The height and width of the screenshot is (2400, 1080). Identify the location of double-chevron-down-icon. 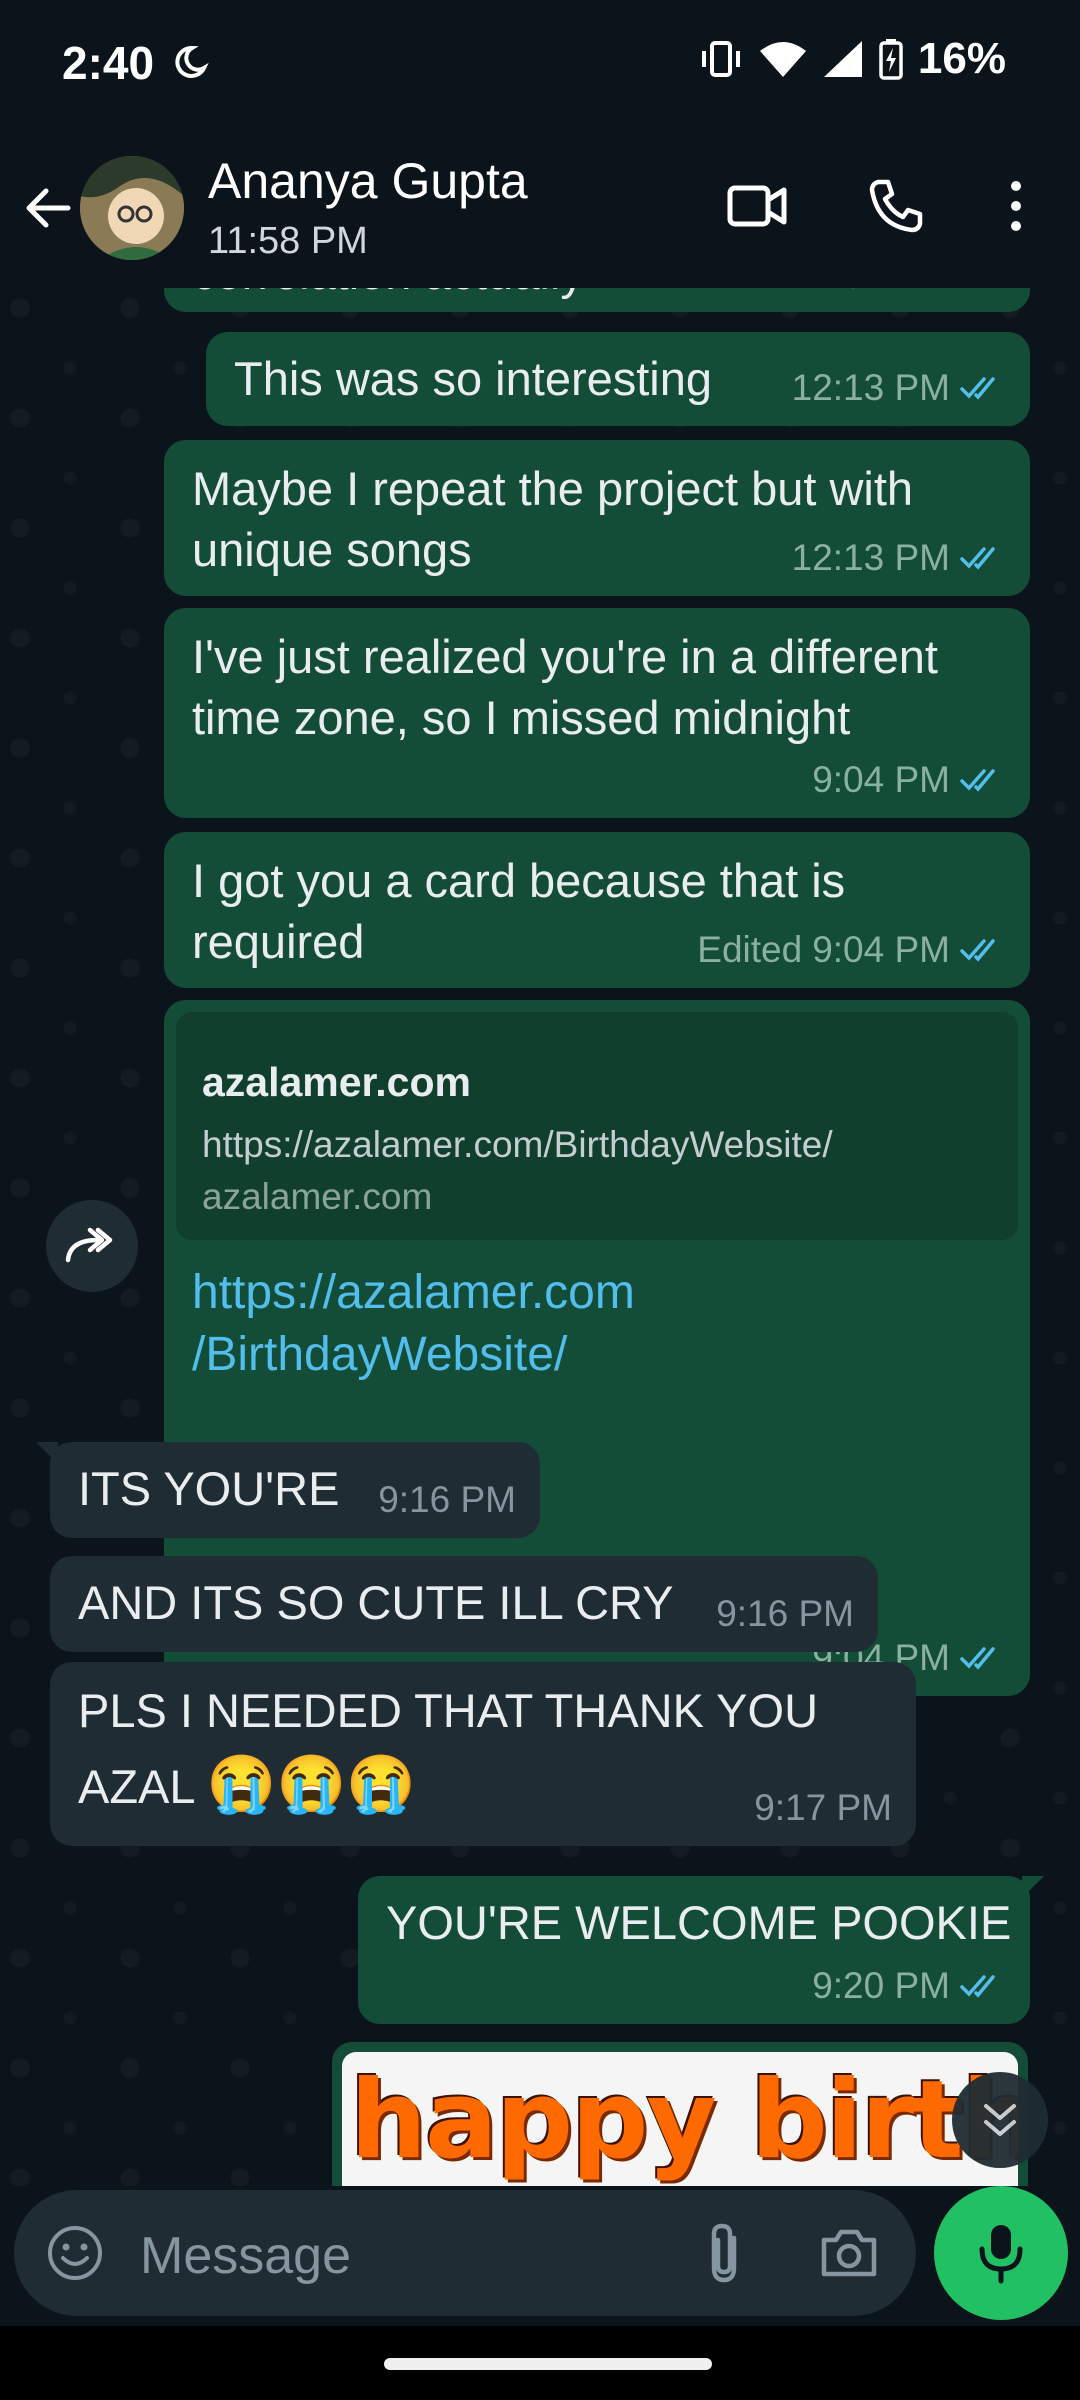
(1000, 2120).